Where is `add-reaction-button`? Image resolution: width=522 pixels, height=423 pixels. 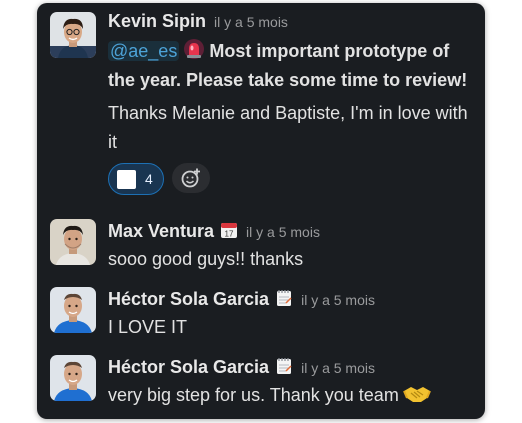 add-reaction-button is located at coordinates (190, 178).